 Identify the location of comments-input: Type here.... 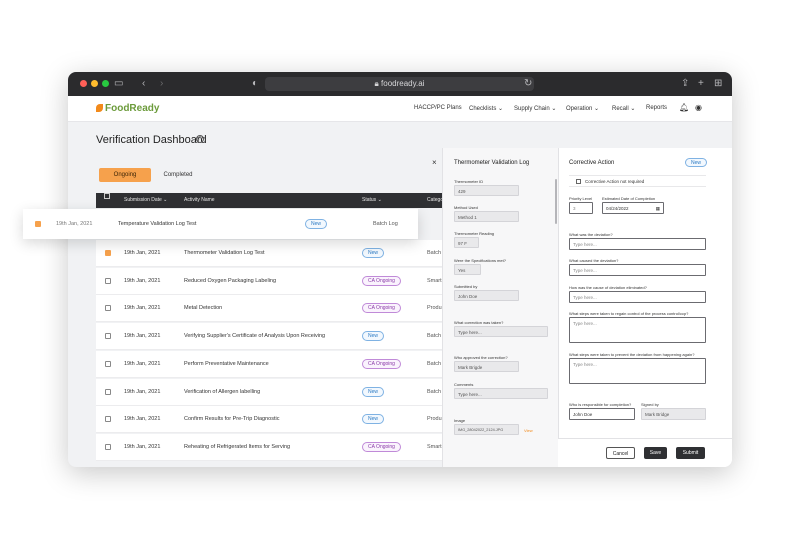
(501, 393).